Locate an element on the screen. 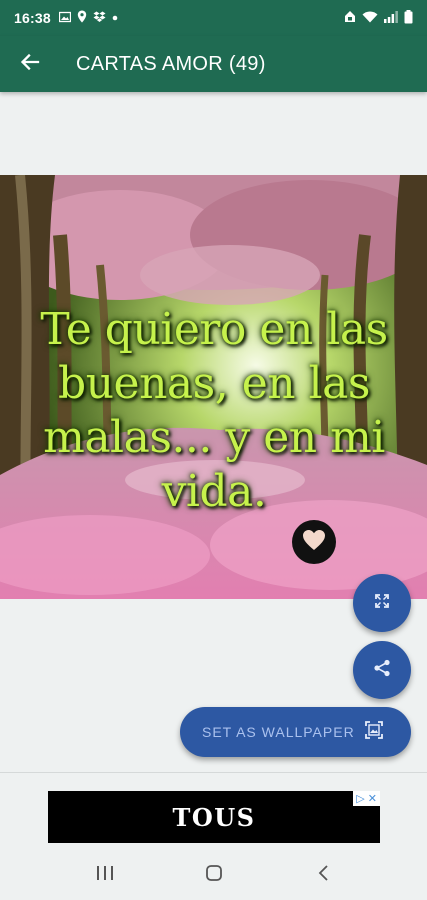 The width and height of the screenshot is (427, 900). arrow-left-icon is located at coordinates (30, 64).